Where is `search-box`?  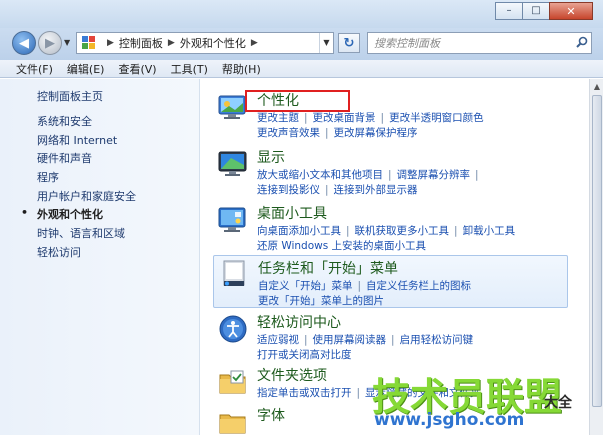 search-box is located at coordinates (479, 43).